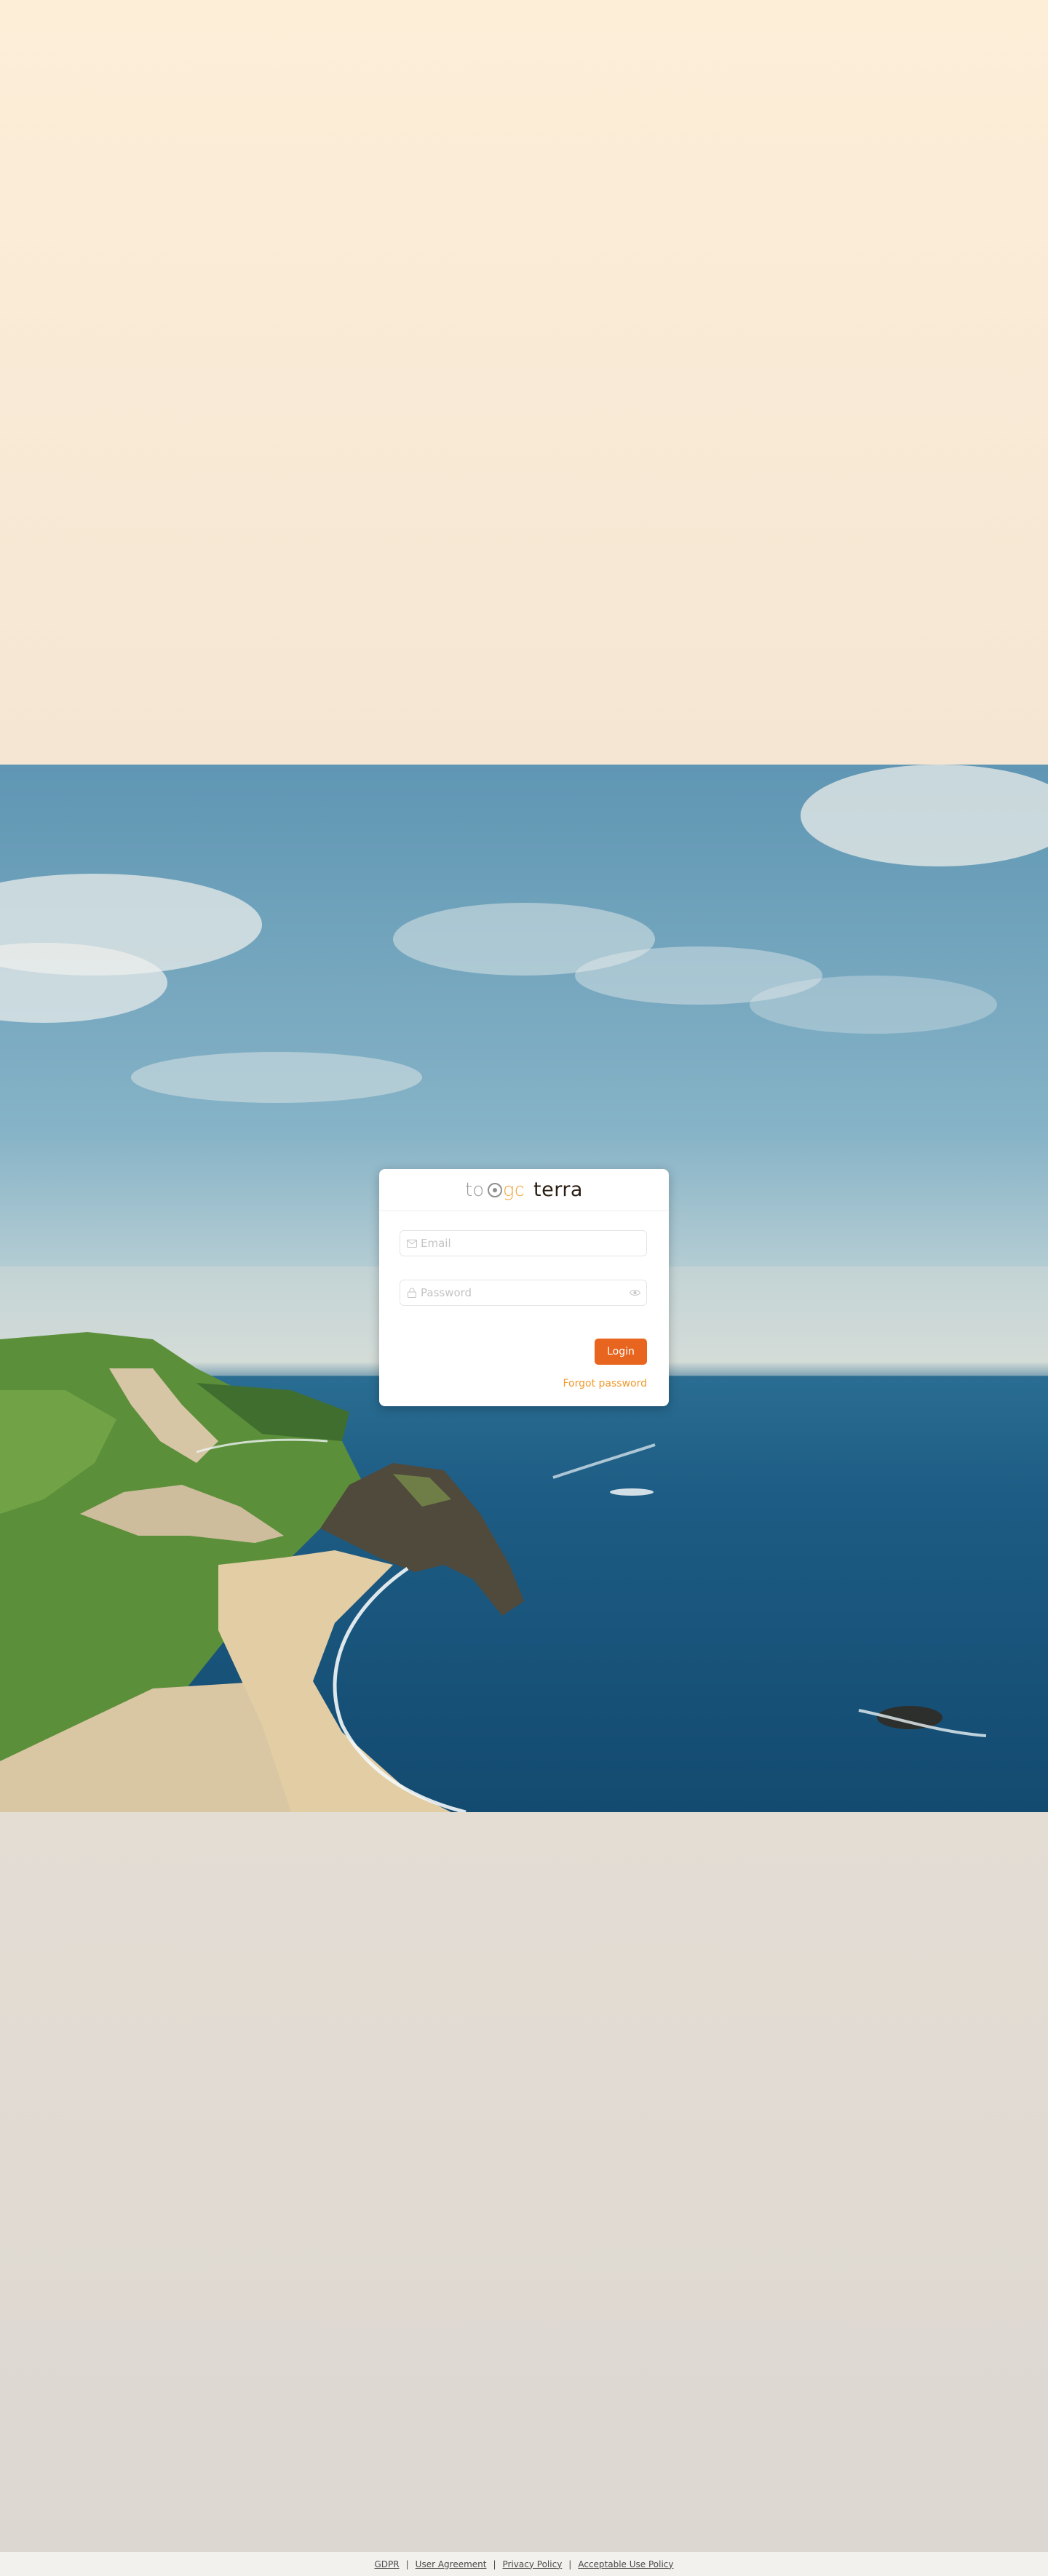 The width and height of the screenshot is (1048, 2576). Describe the element at coordinates (524, 1190) in the screenshot. I see `login-card-header: to go terra` at that location.